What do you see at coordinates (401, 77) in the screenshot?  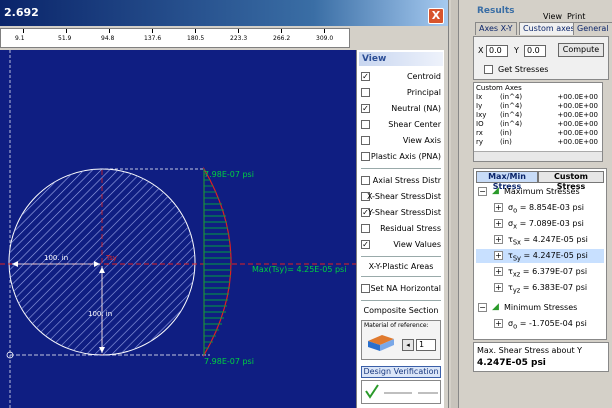 I see `option-centroid: ✓ Centroid` at bounding box center [401, 77].